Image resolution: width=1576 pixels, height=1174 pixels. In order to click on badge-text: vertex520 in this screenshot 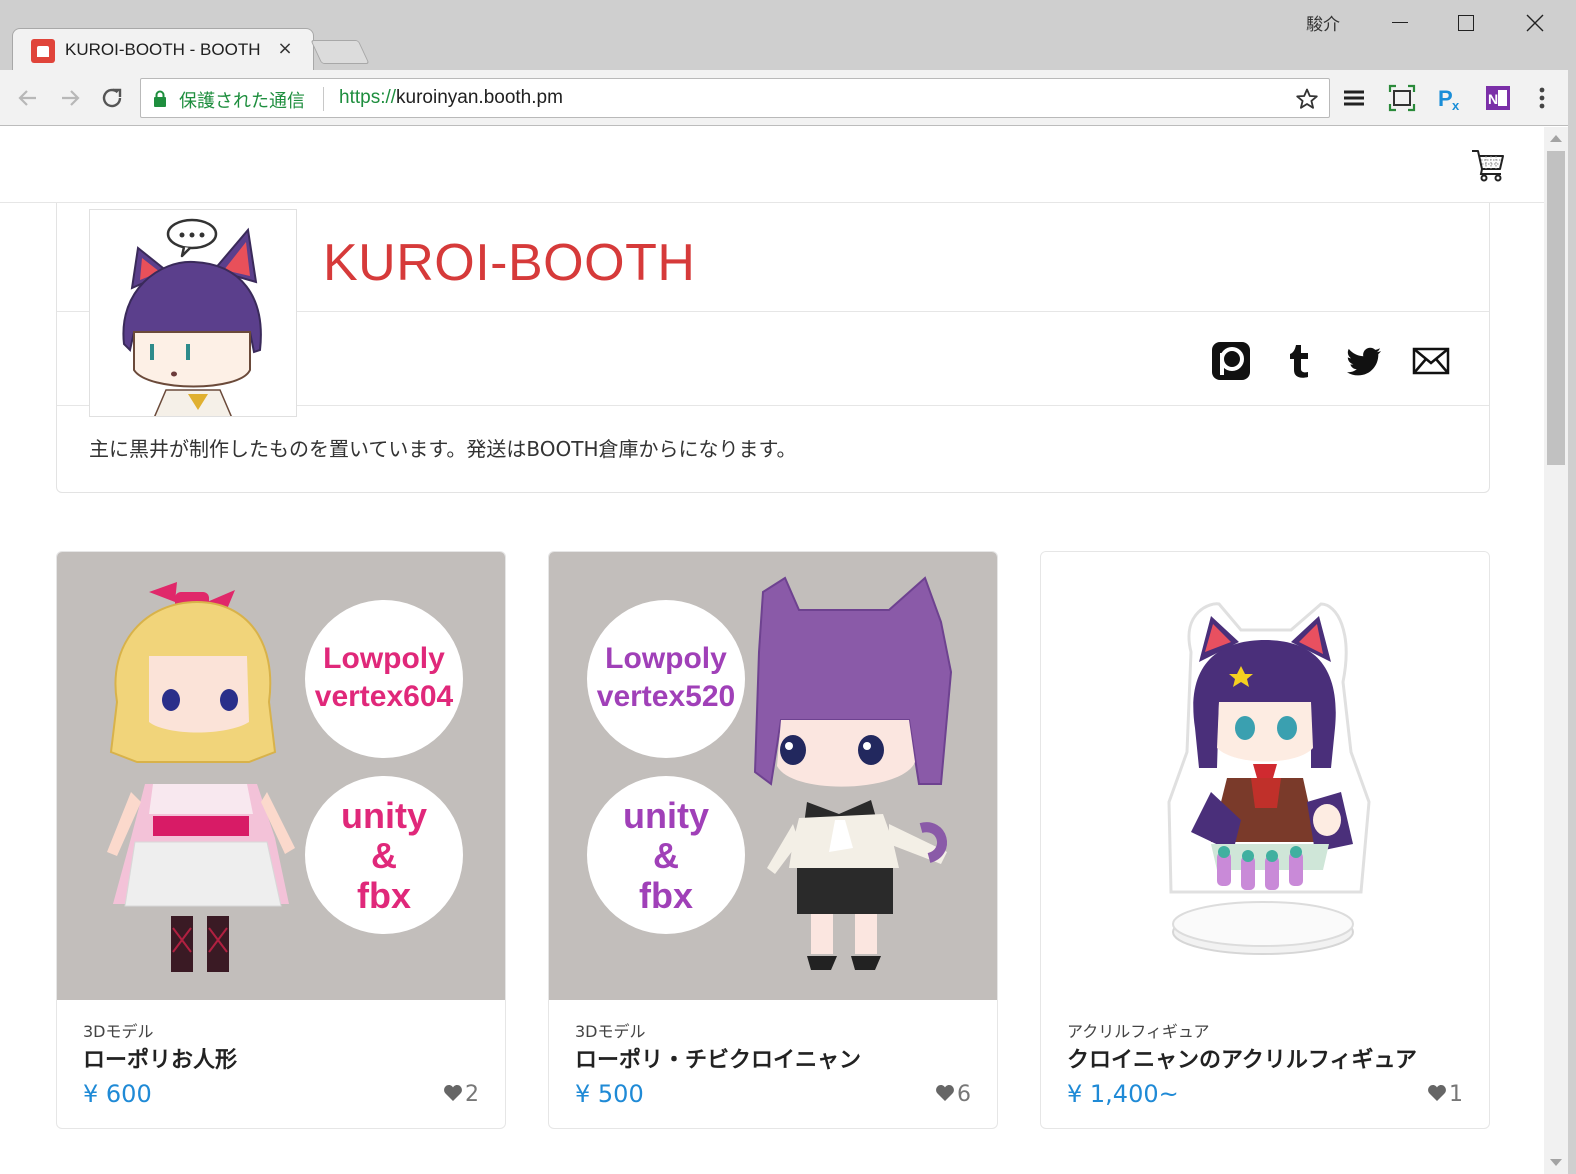, I will do `click(666, 696)`.